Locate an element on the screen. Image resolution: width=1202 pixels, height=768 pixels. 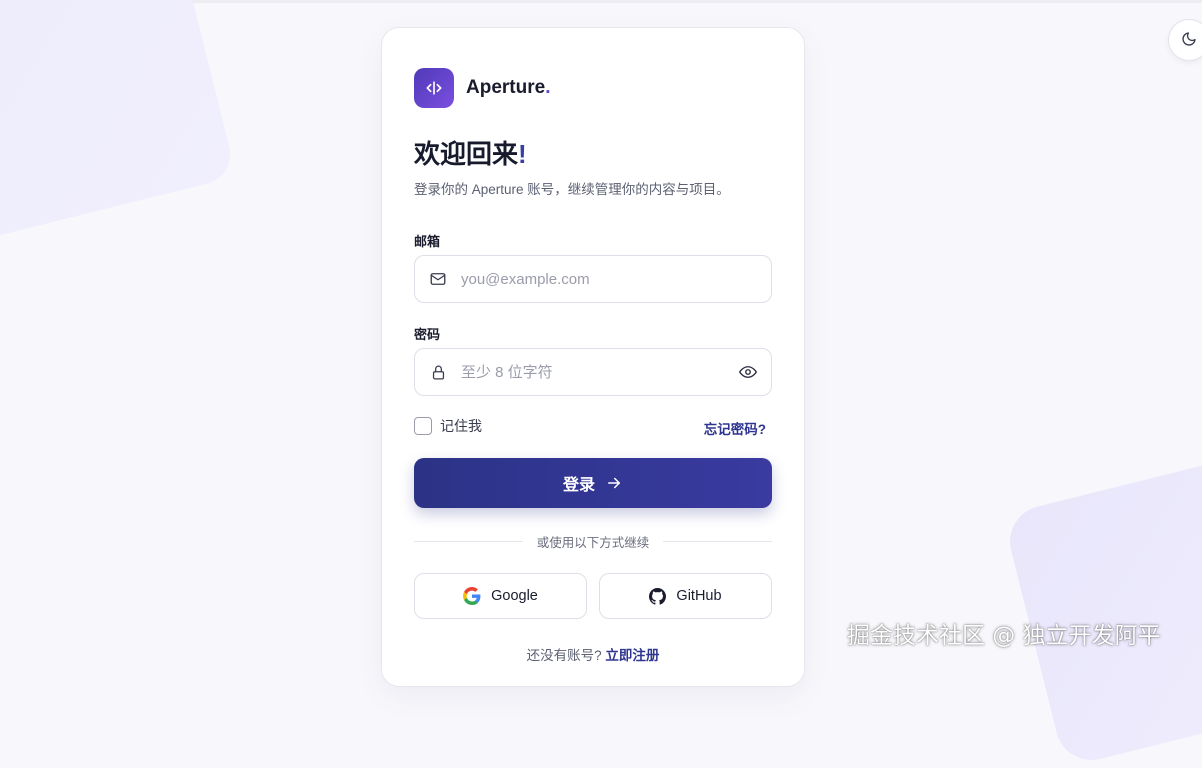
brand: Aperture. is located at coordinates (482, 88).